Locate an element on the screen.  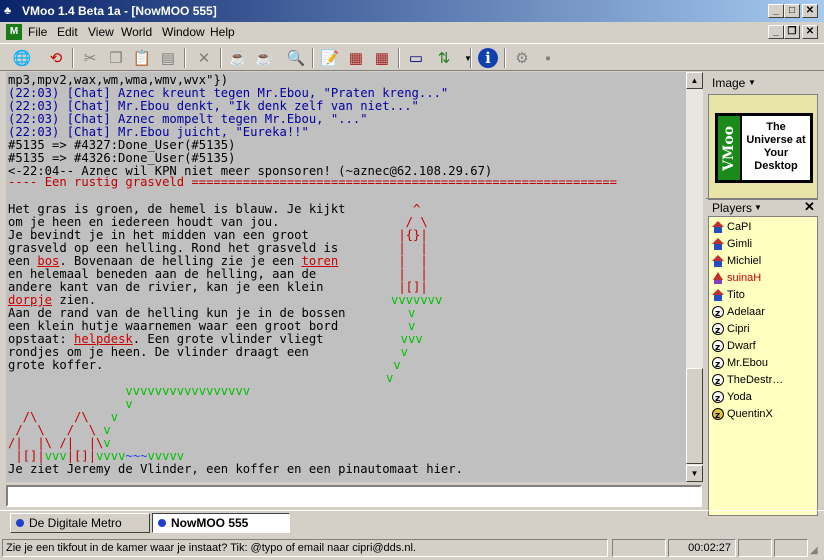
window-icon: ▭ is located at coordinates (416, 58).